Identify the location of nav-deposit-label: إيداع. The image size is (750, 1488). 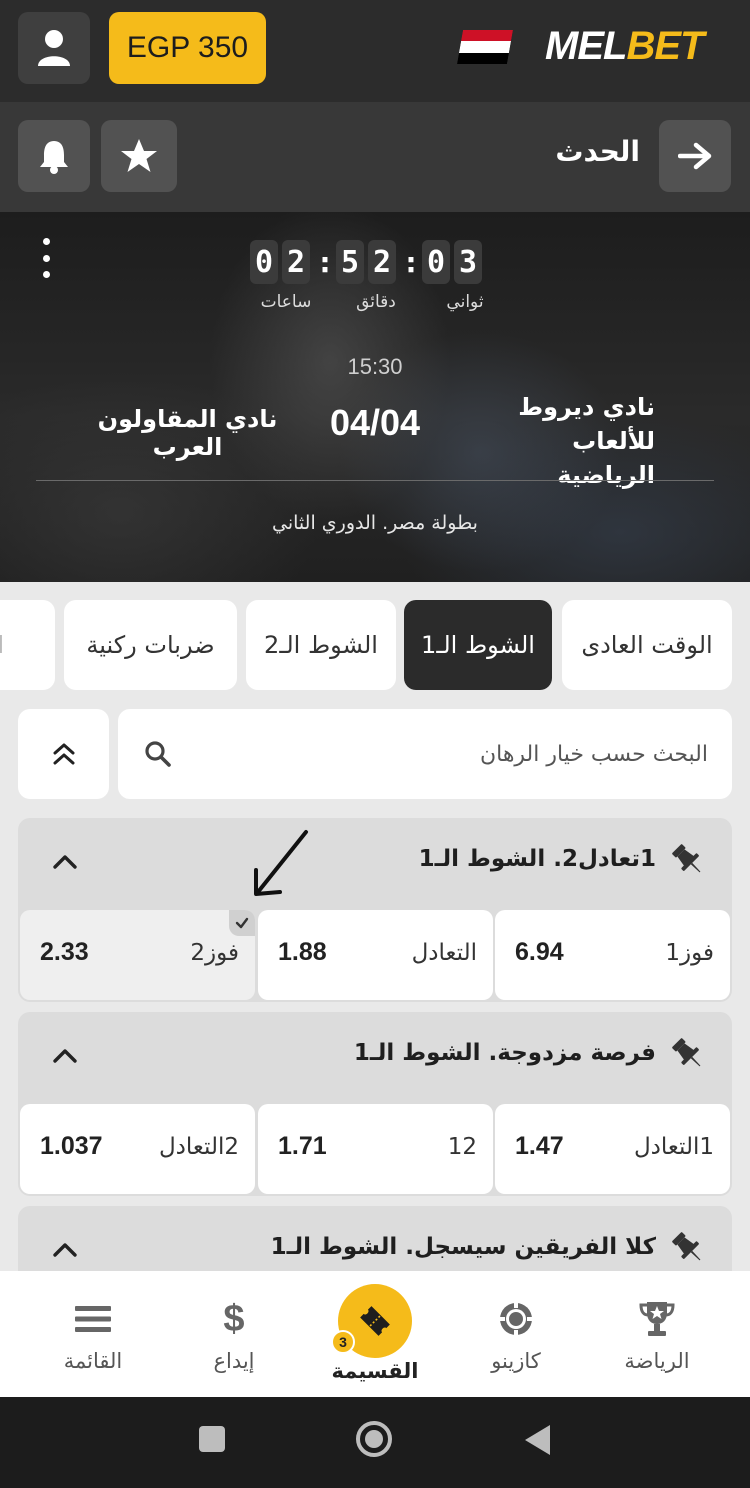
(234, 1361).